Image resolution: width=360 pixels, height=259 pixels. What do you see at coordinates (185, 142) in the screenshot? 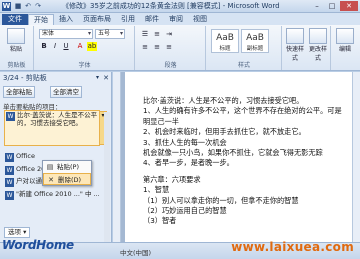
I see `doc-line: 3、抓住人生的每一次机会` at bounding box center [185, 142].